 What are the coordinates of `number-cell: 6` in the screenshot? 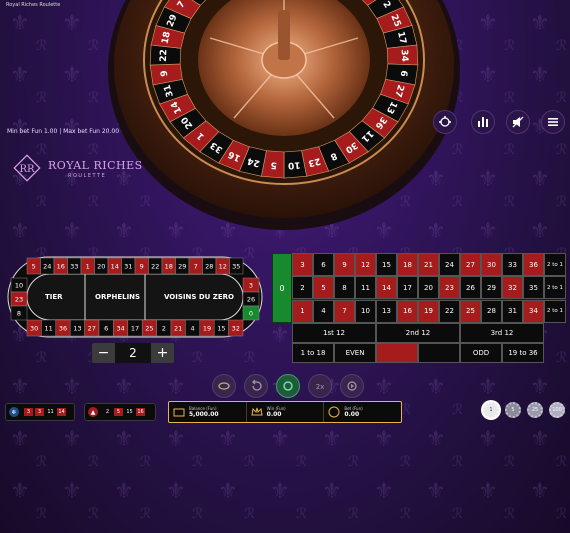 It's located at (323, 264).